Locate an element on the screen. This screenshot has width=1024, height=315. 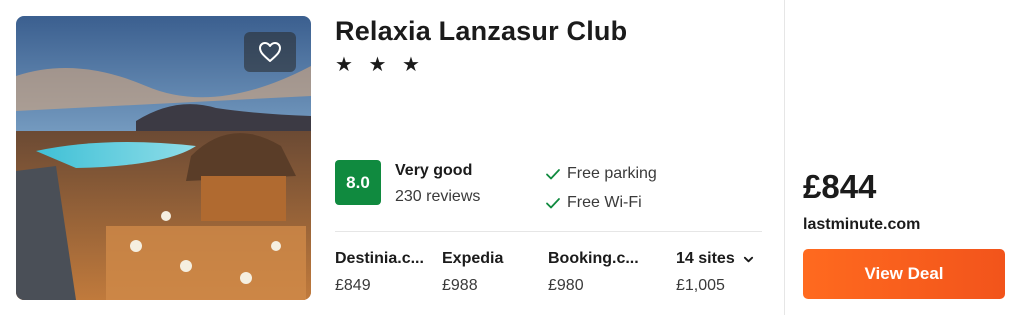
amenity-free-wifi: Free Wi-Fi is located at coordinates (593, 203).